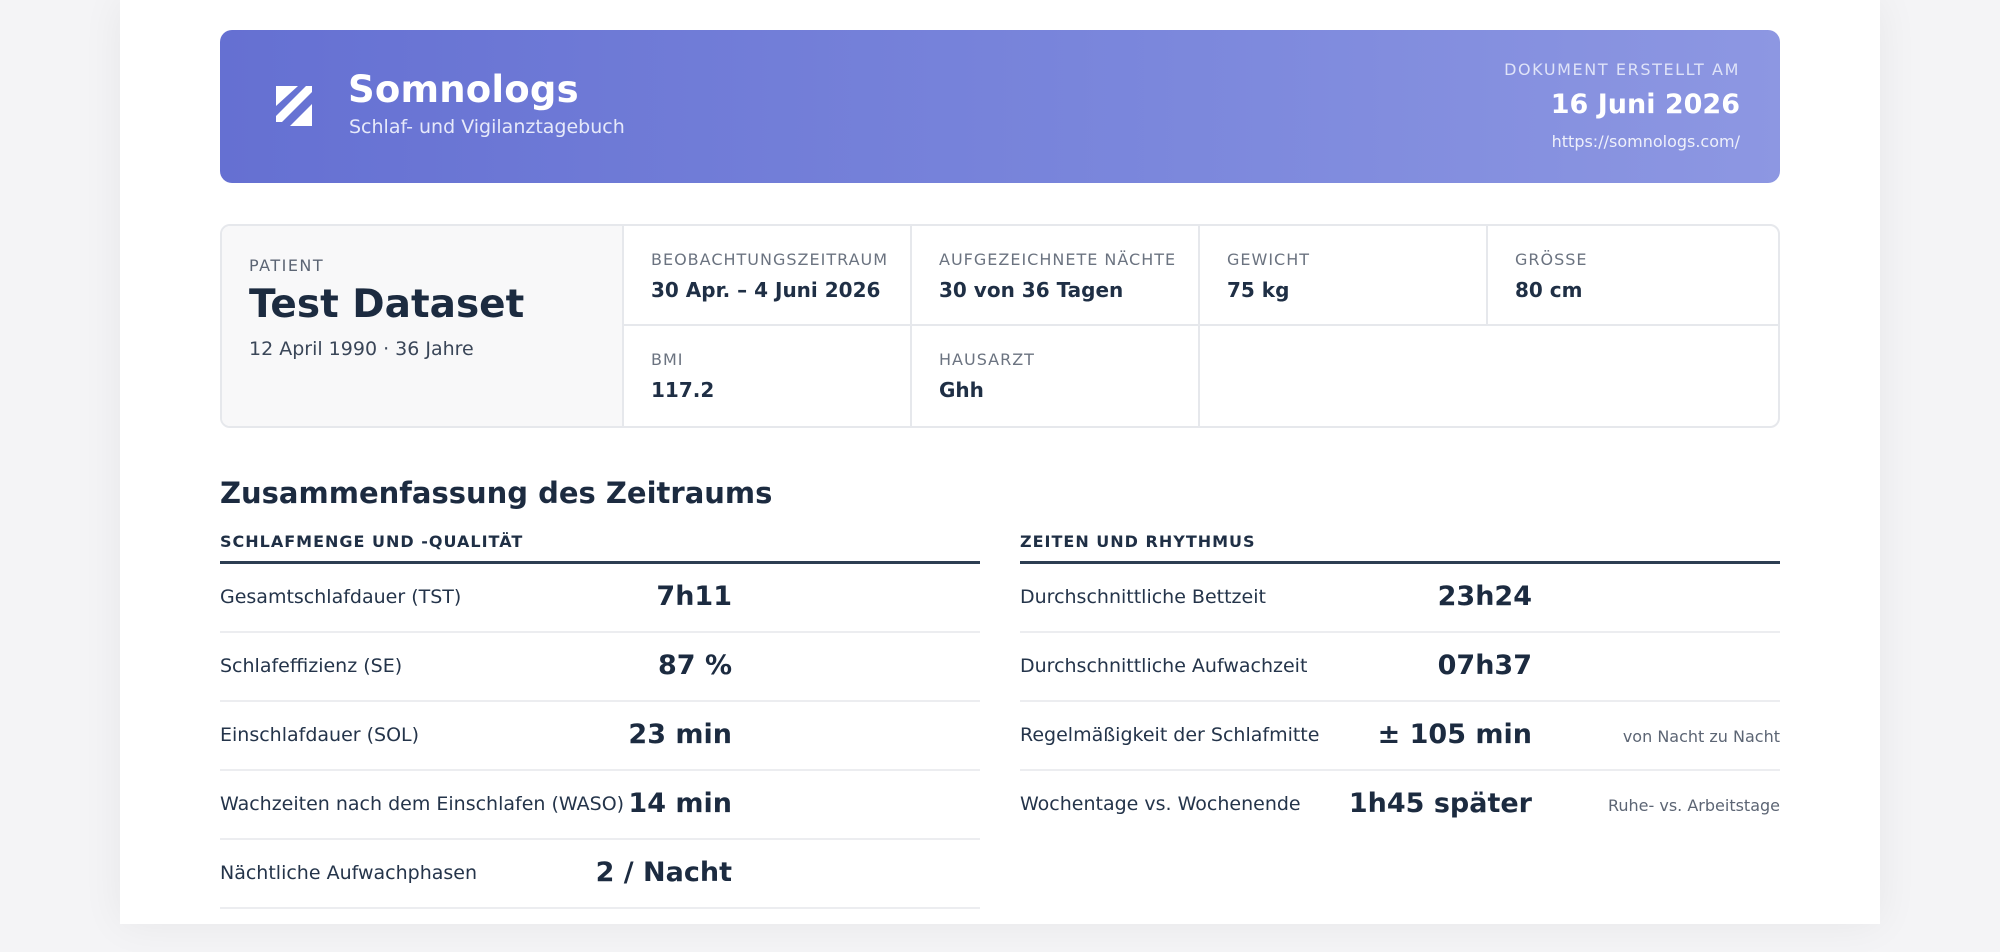  What do you see at coordinates (683, 390) in the screenshot?
I see `field-value: 117.2` at bounding box center [683, 390].